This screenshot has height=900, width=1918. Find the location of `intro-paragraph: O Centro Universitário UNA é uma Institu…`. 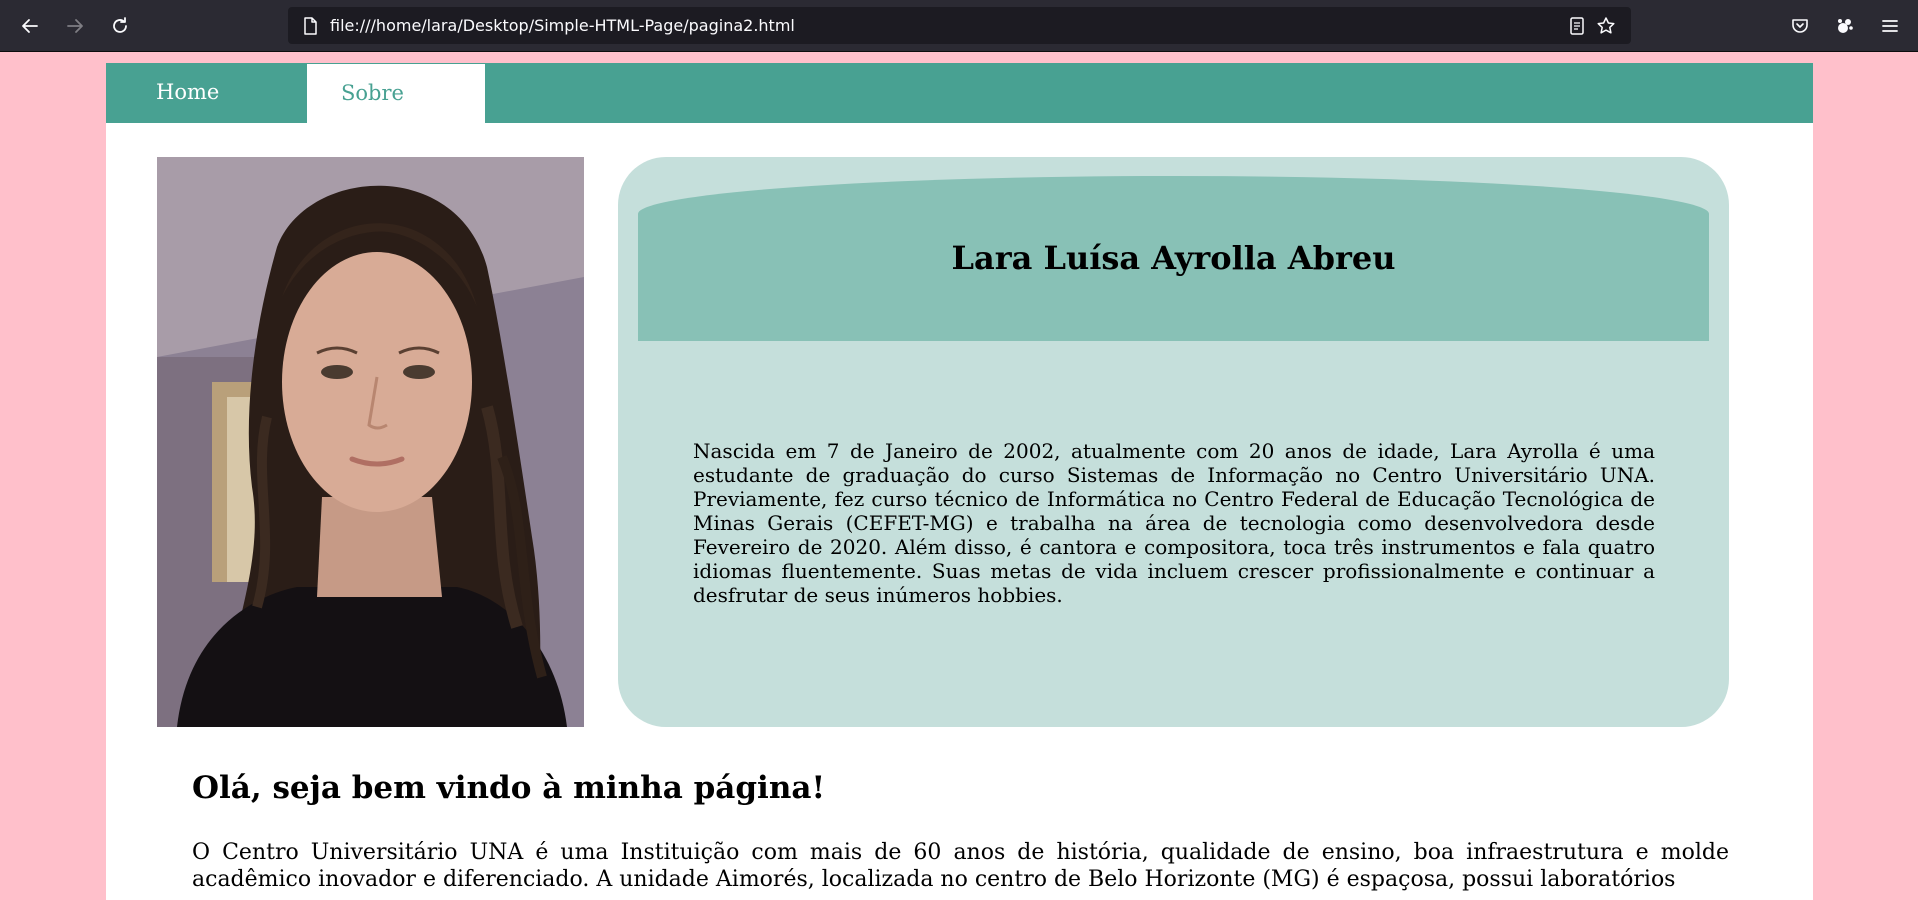

intro-paragraph: O Centro Universitário UNA é uma Institu… is located at coordinates (960, 866).